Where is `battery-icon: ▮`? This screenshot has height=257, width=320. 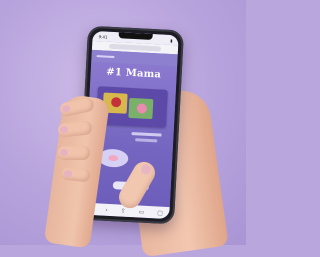
battery-icon: ▮ is located at coordinates (171, 40).